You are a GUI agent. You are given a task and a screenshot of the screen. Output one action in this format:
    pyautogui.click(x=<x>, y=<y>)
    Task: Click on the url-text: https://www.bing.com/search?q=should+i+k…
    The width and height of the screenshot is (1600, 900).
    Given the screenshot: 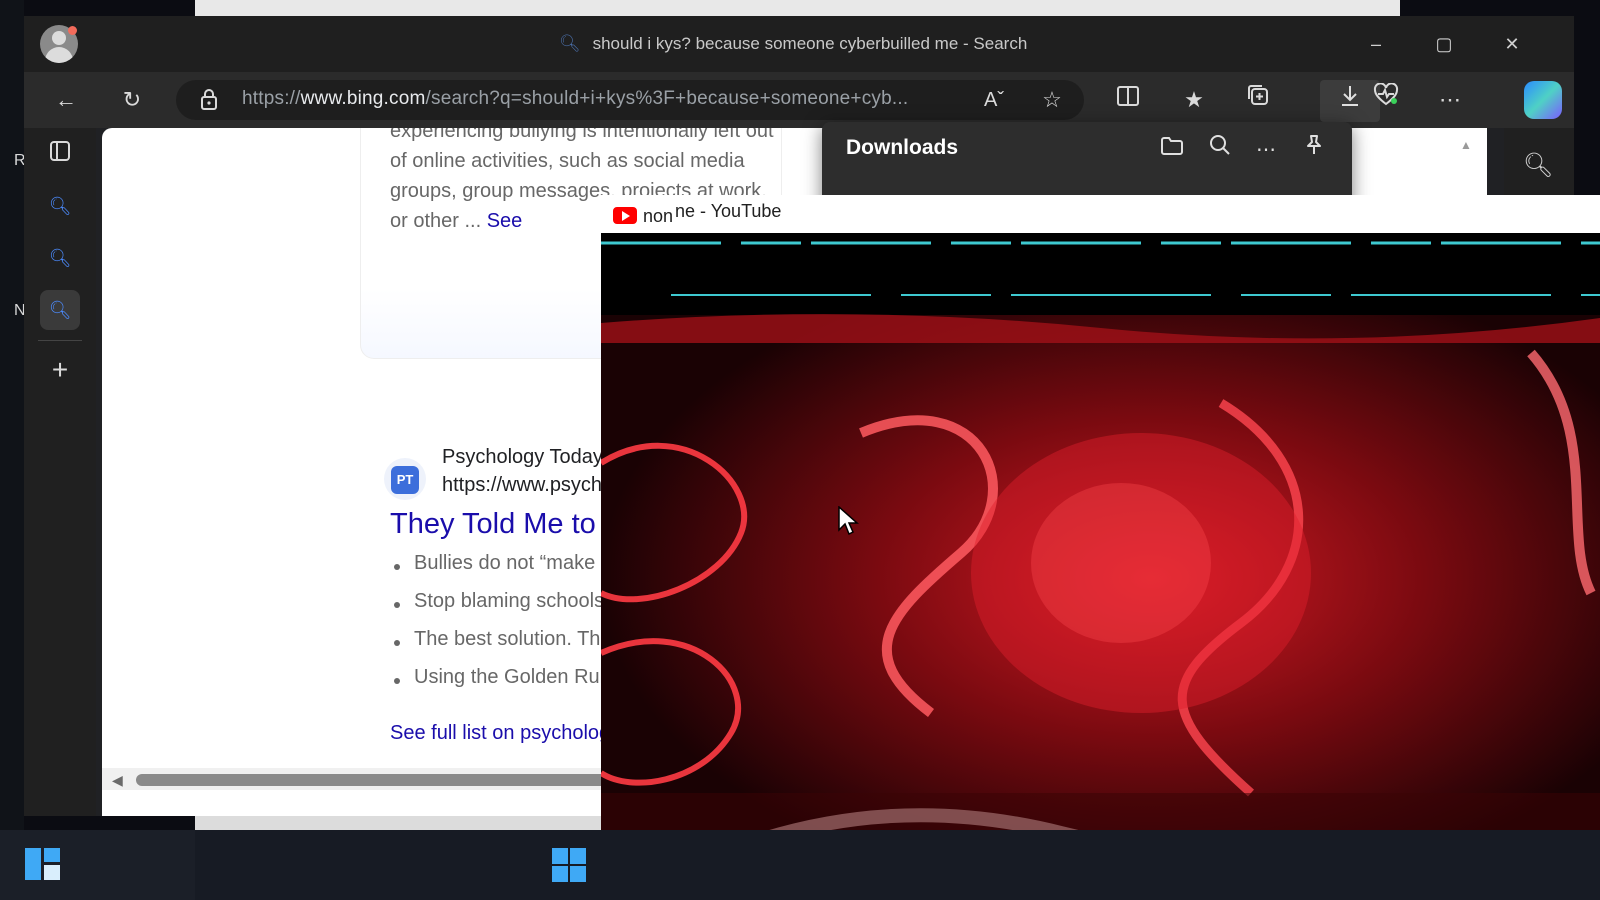 What is the action you would take?
    pyautogui.click(x=575, y=99)
    